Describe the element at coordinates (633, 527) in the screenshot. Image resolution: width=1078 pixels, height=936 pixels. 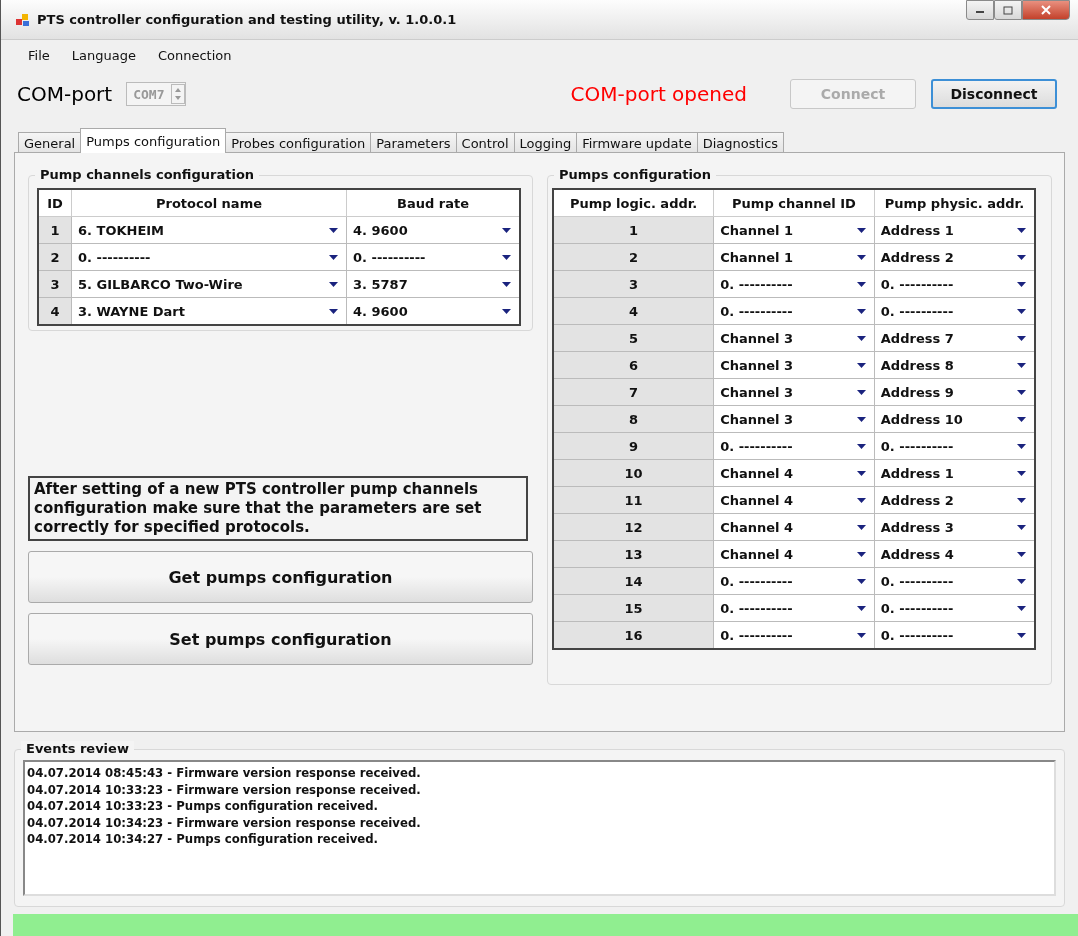
I see `row-header: 12` at that location.